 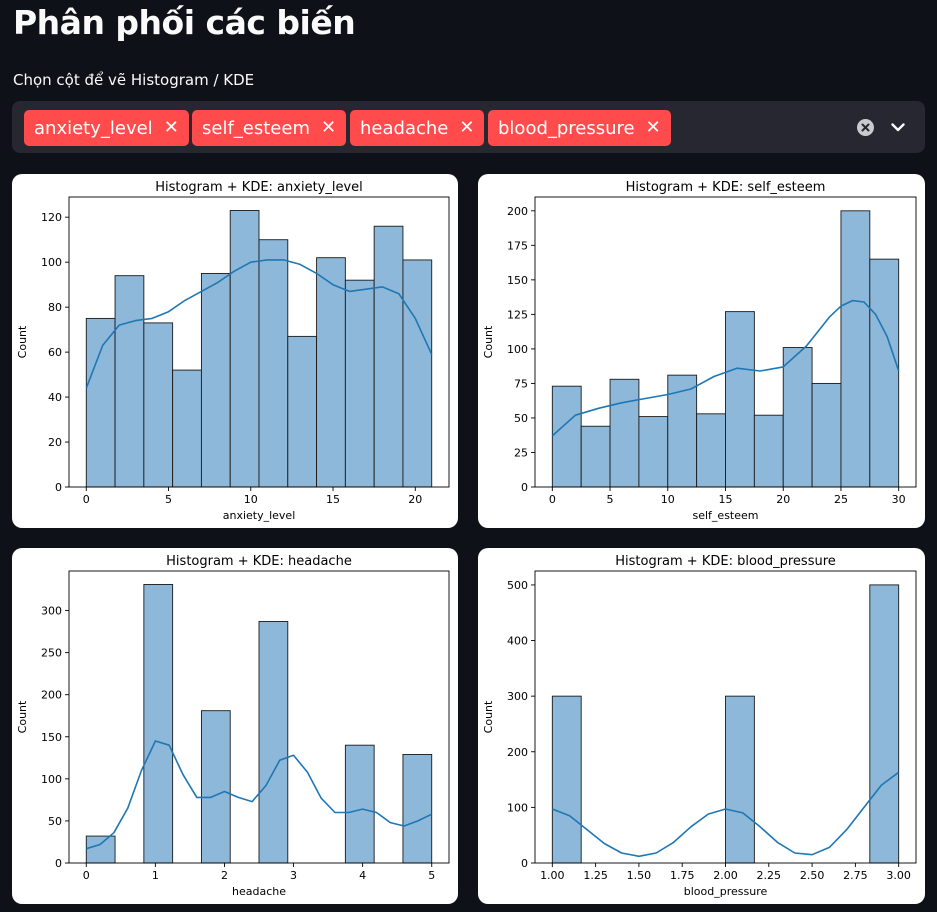 What do you see at coordinates (841, 499) in the screenshot?
I see `x-tick-label: 25` at bounding box center [841, 499].